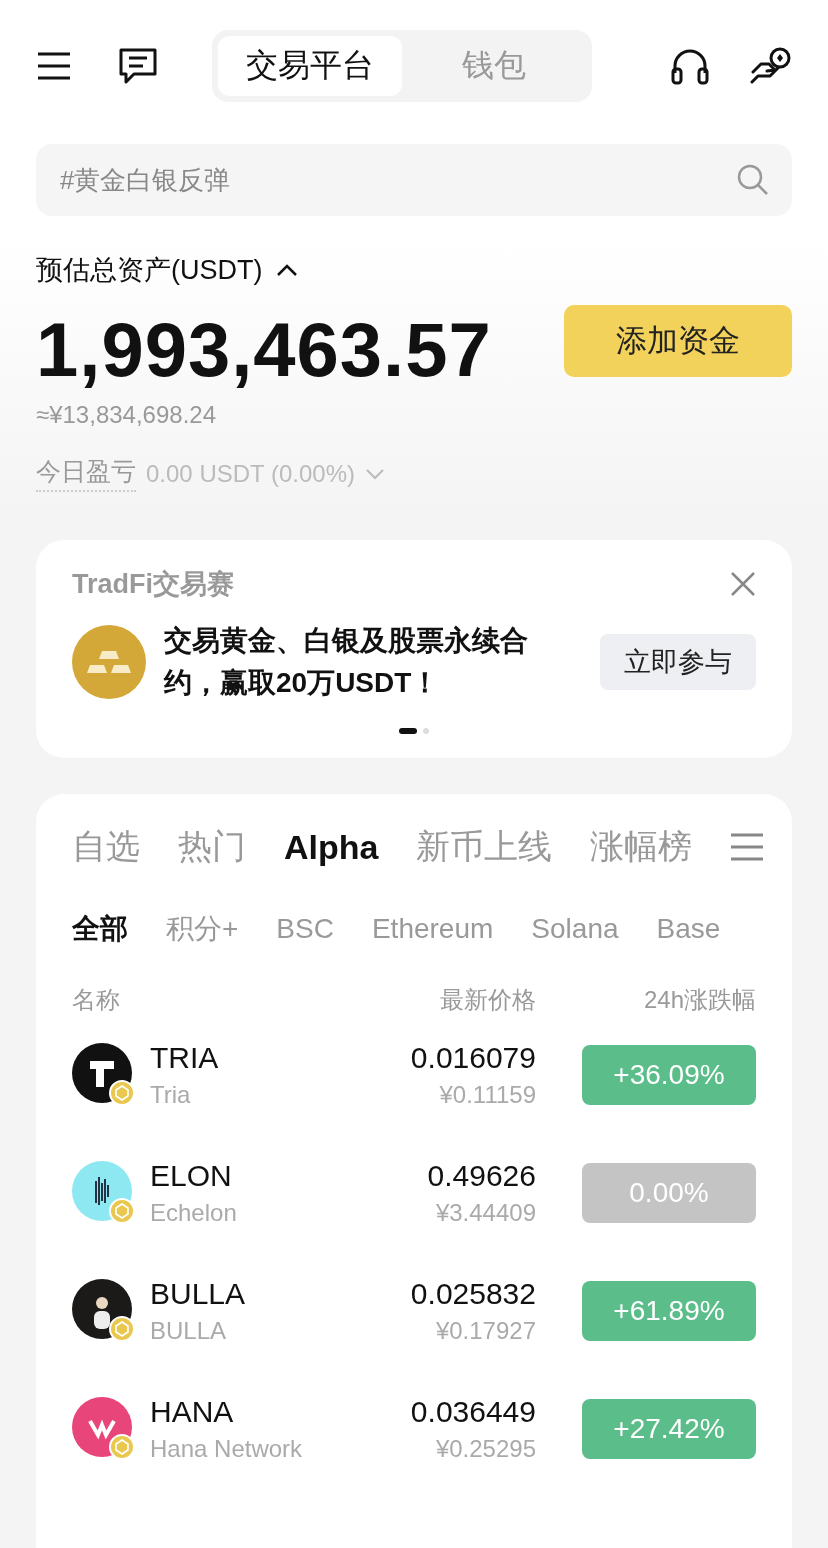 Image resolution: width=828 pixels, height=1548 pixels. Describe the element at coordinates (202, 929) in the screenshot. I see `chain-filter: 积分+` at that location.